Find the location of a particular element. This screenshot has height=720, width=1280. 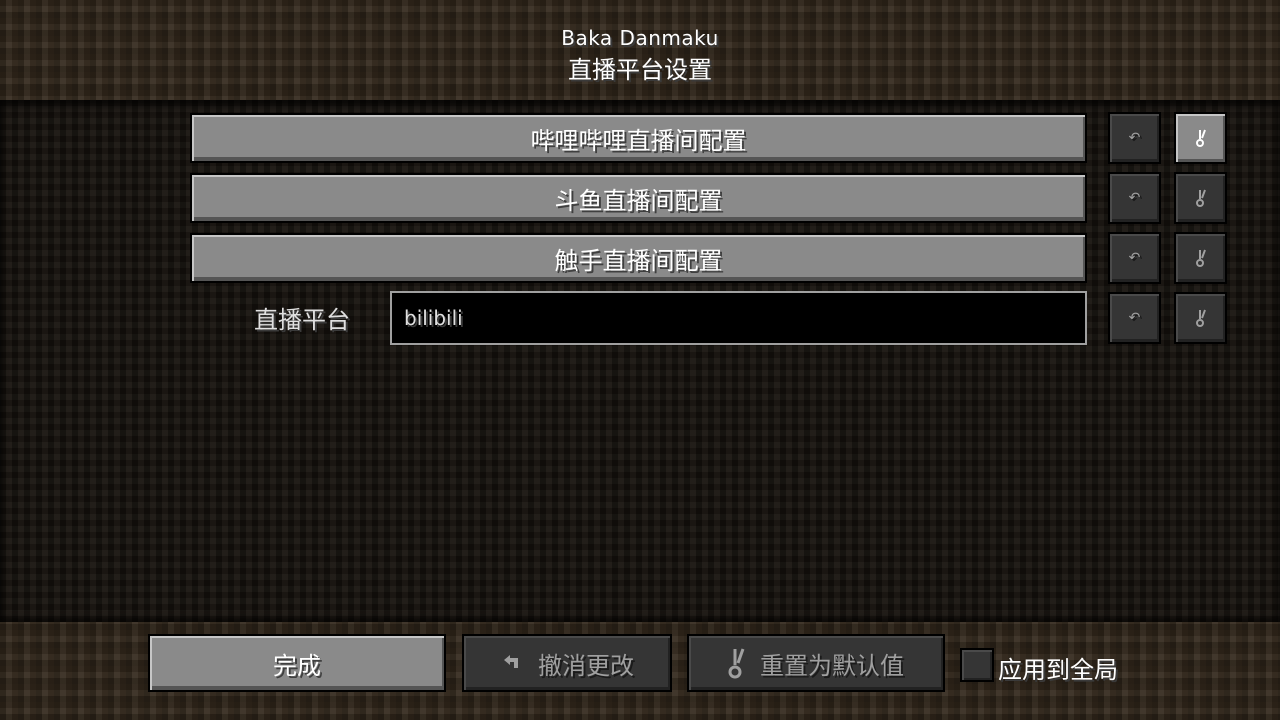

chushou-config-button: 触手直播间配置 is located at coordinates (638, 258).